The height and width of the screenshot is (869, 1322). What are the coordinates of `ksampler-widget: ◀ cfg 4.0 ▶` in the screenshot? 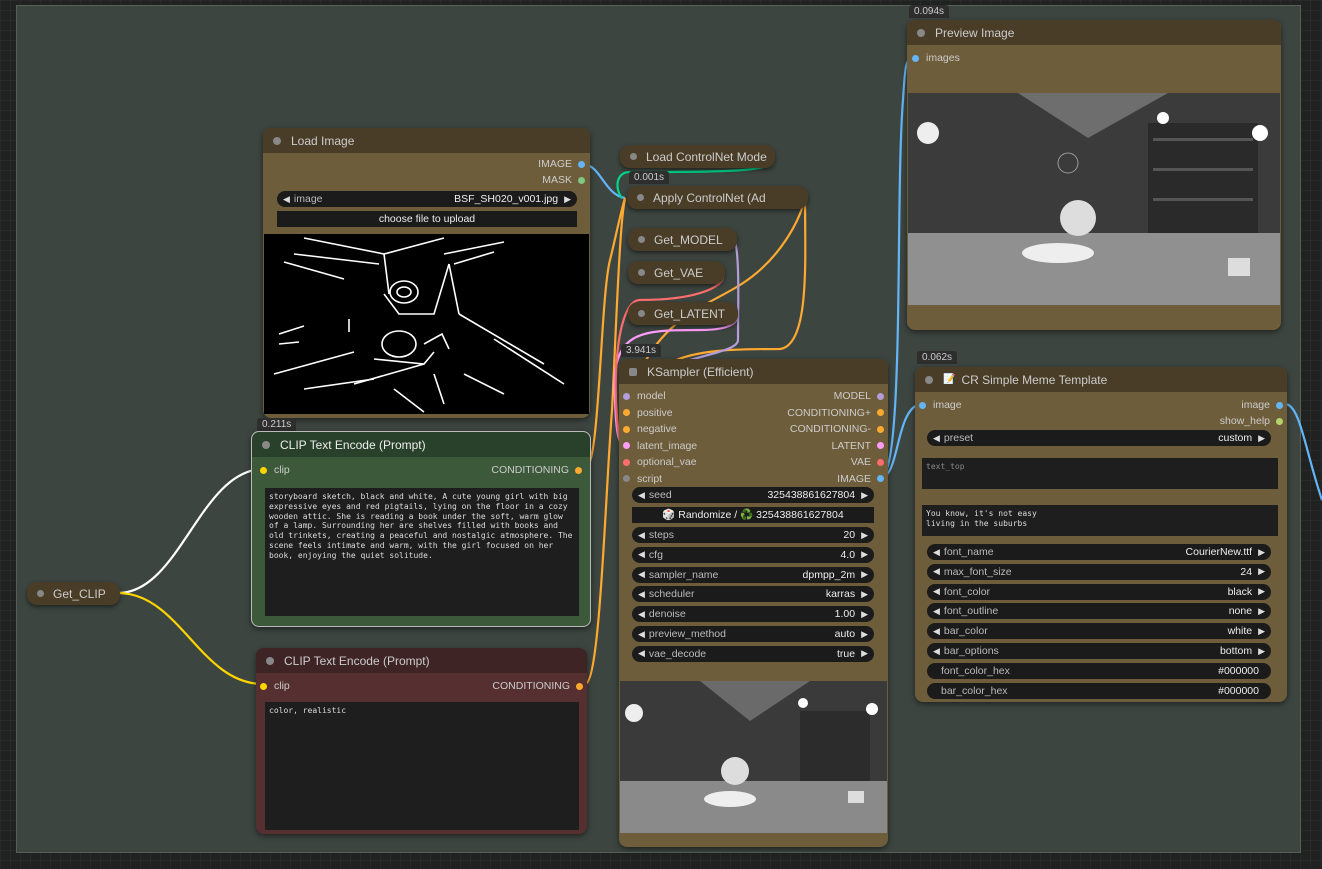 It's located at (753, 554).